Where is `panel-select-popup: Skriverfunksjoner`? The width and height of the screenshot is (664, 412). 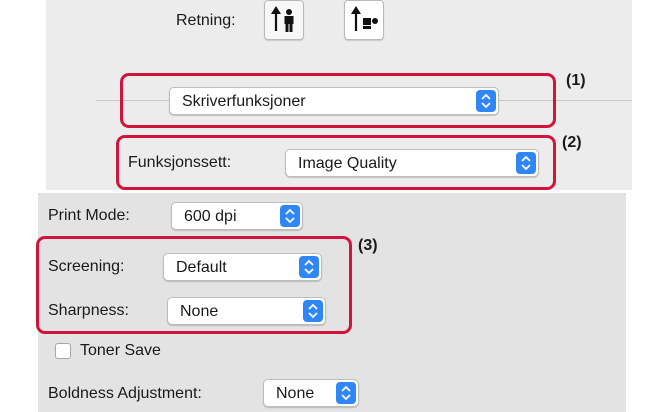 panel-select-popup: Skriverfunksjoner is located at coordinates (334, 101).